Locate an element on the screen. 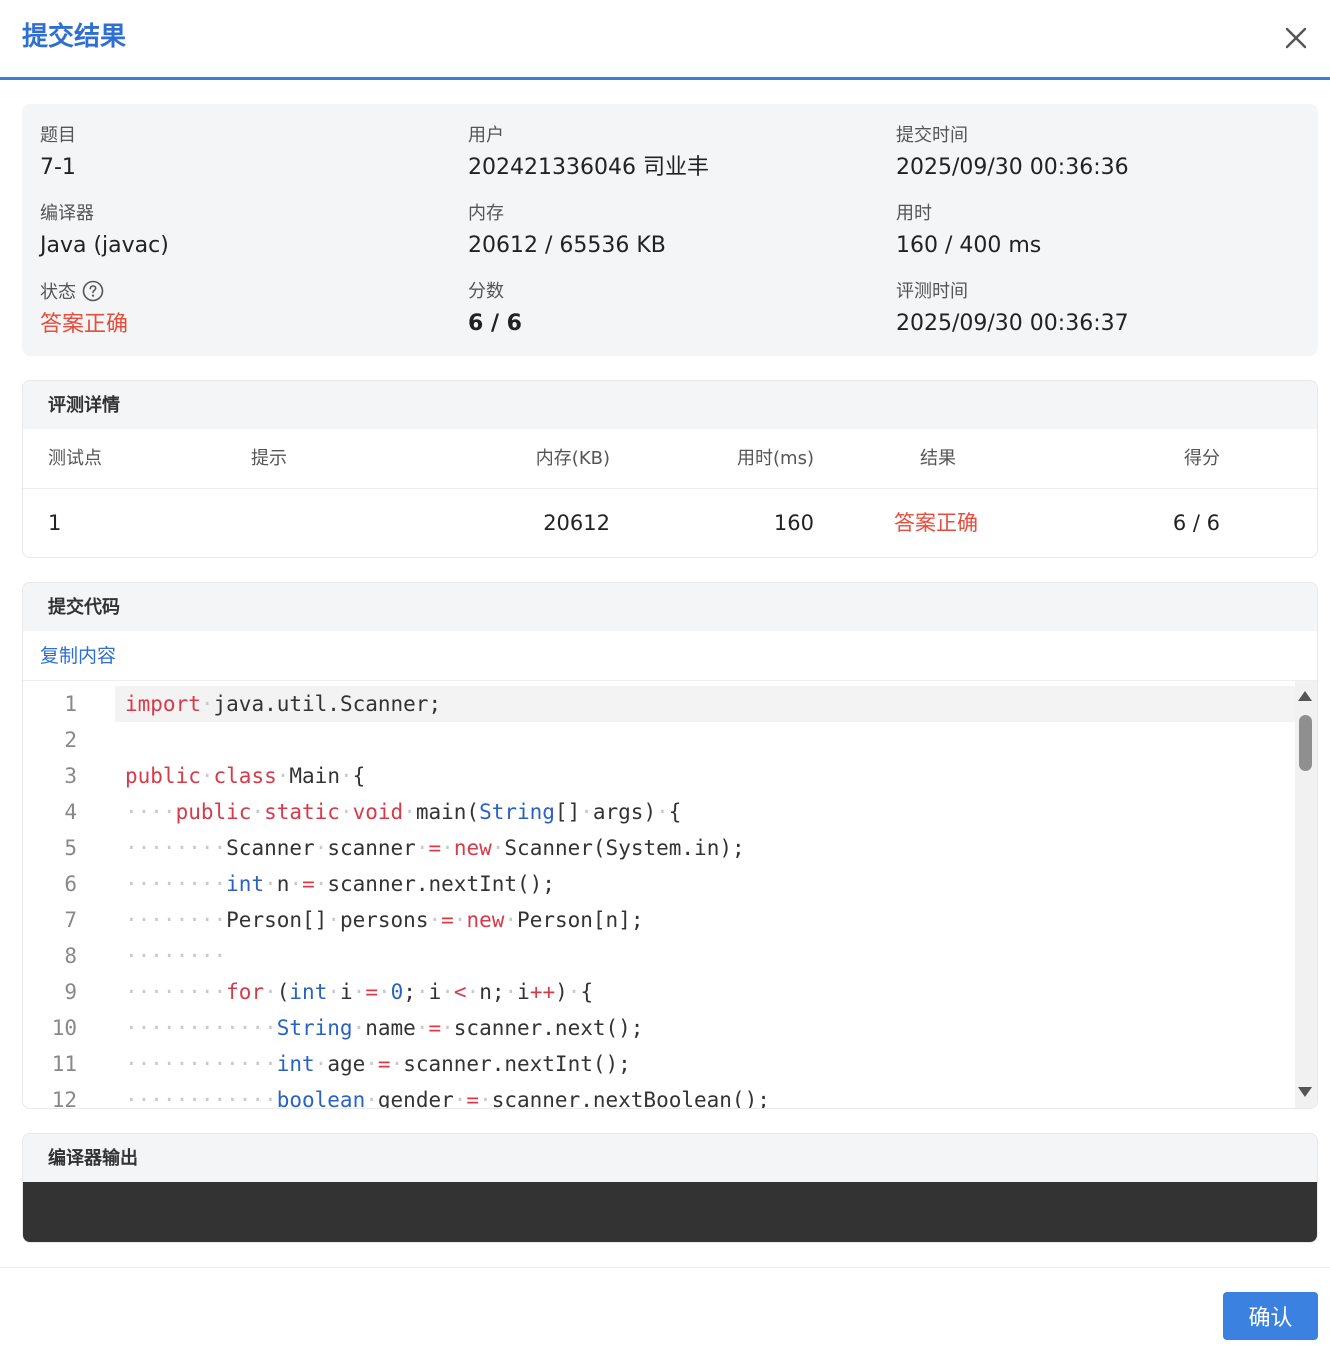 The image size is (1330, 1359). cell-case: 1 is located at coordinates (55, 523).